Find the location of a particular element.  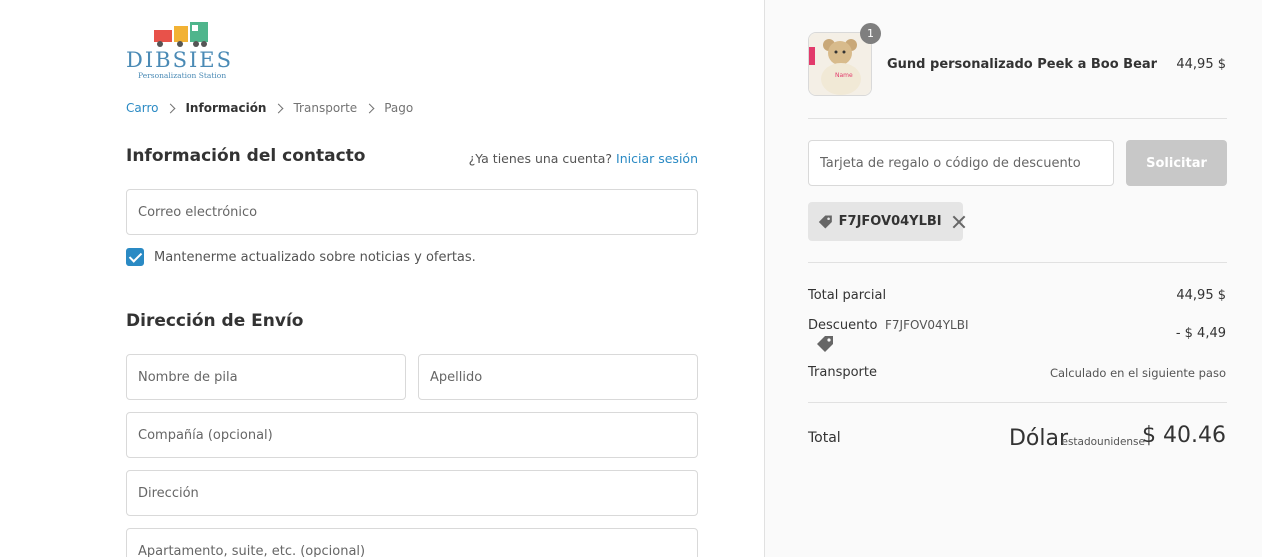

teddy-bear-icon: Name is located at coordinates (840, 64).